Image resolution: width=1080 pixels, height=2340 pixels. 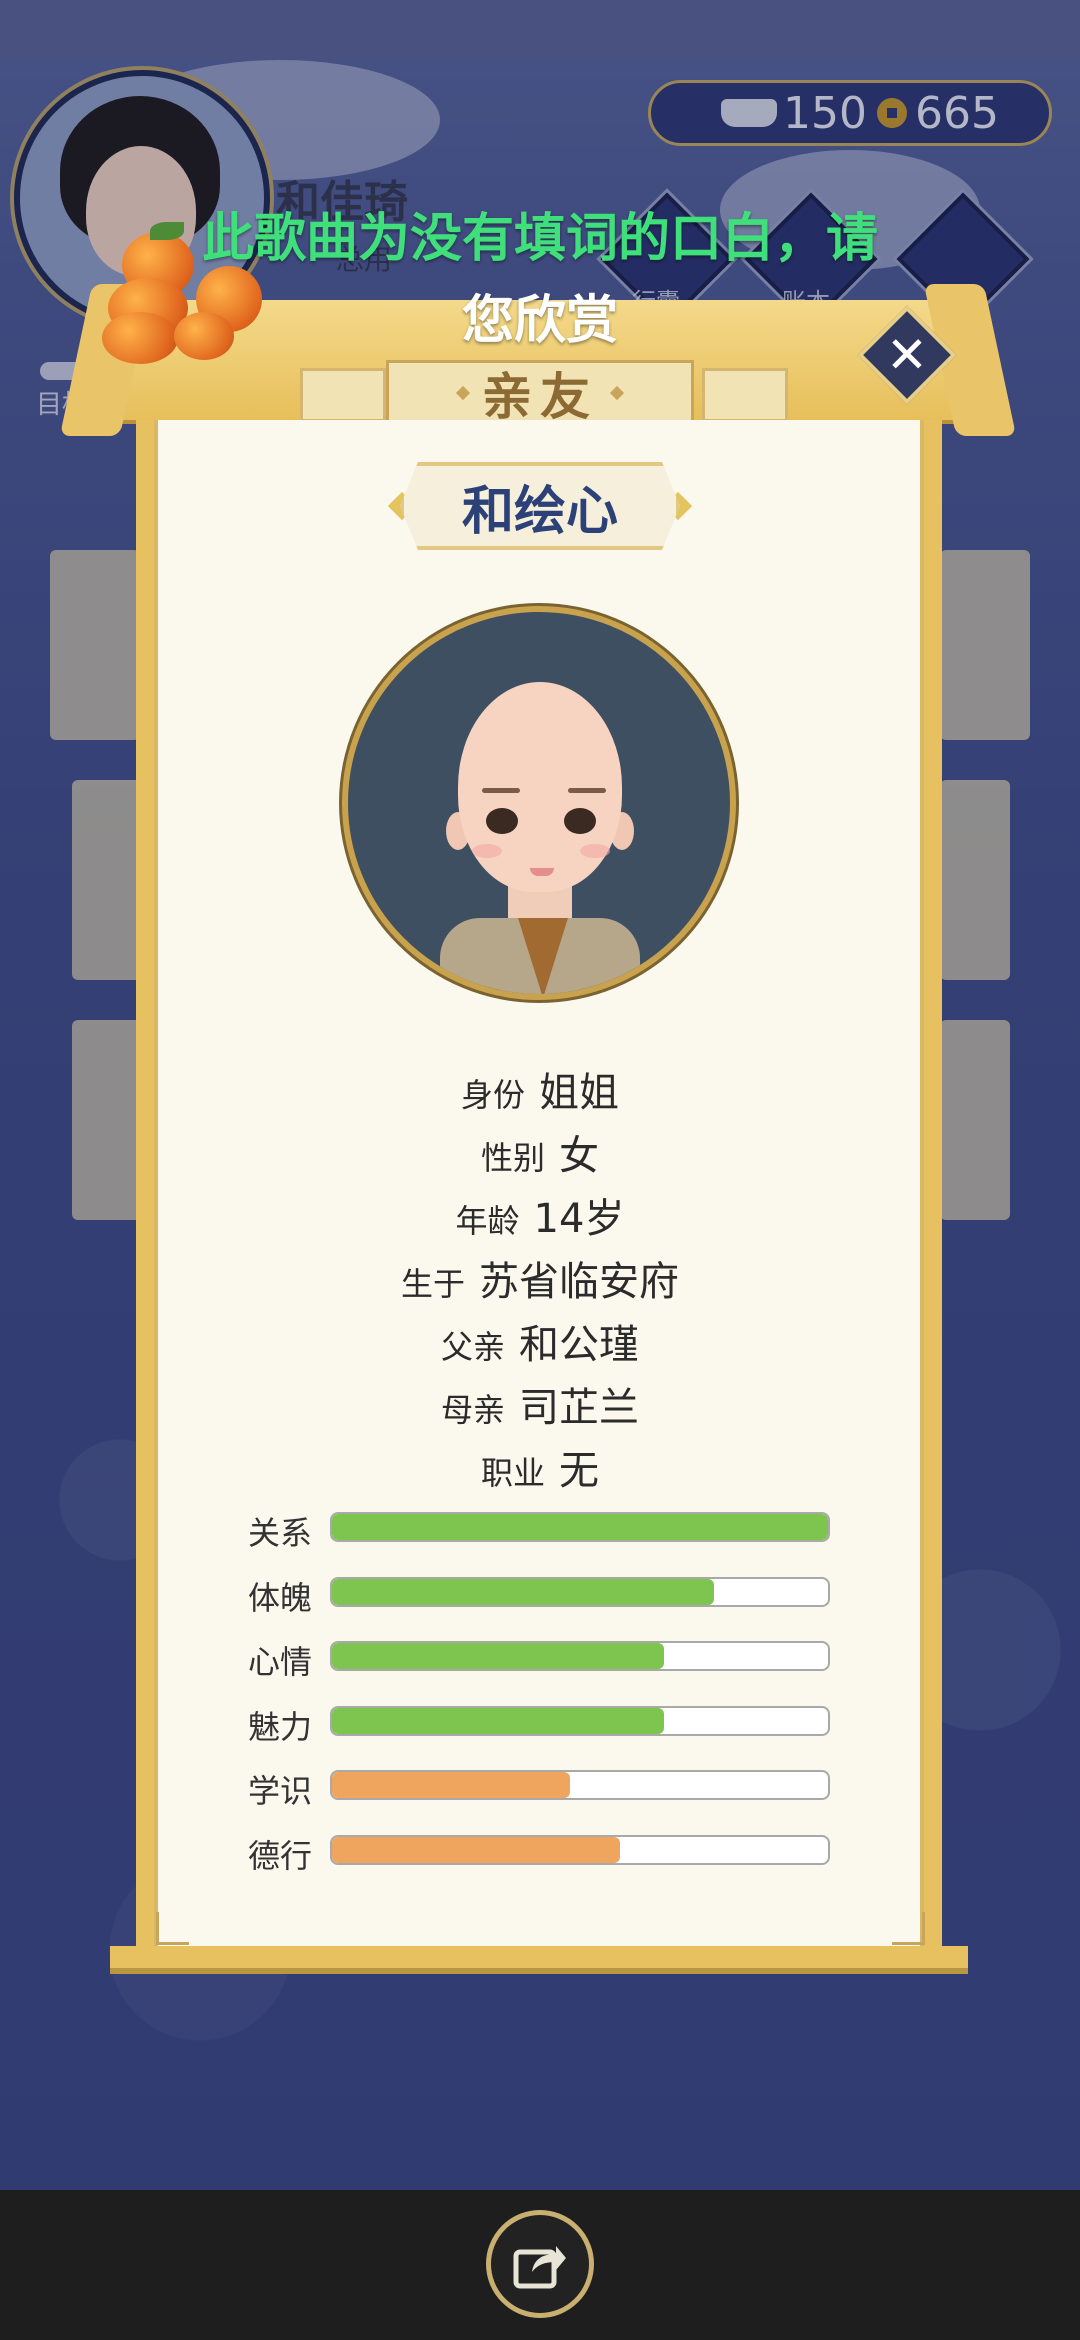 I want to click on info-value: 无, so click(x=579, y=1471).